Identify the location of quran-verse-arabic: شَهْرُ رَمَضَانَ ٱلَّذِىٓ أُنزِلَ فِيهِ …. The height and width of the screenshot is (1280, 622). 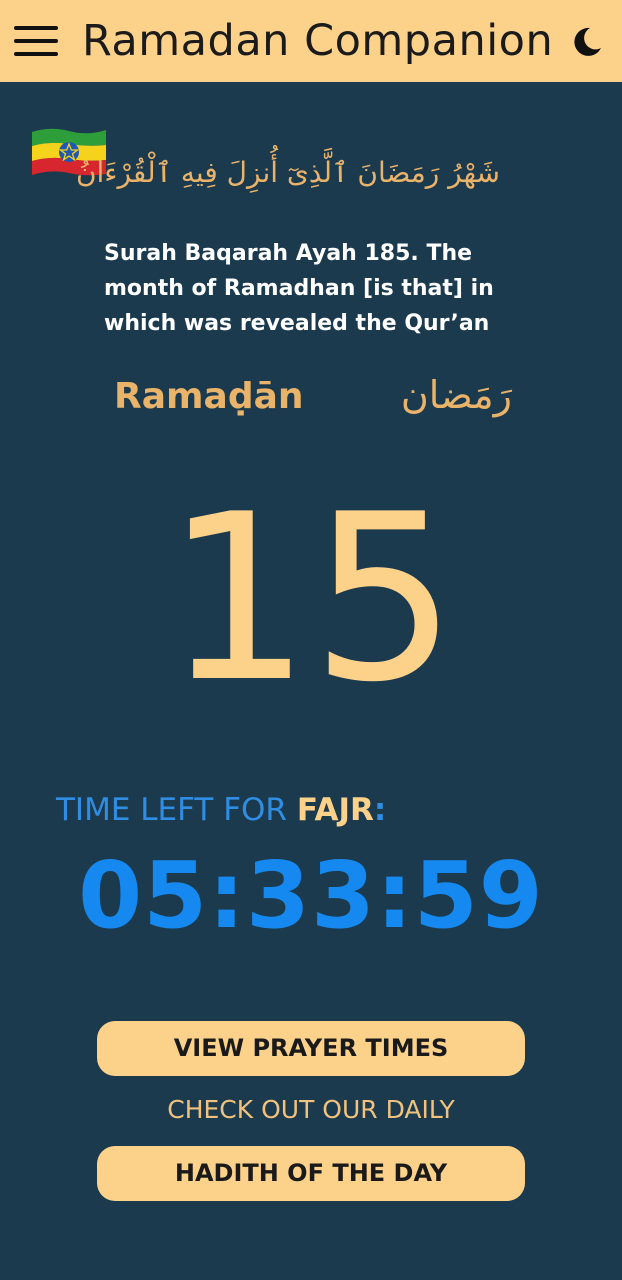
(287, 172).